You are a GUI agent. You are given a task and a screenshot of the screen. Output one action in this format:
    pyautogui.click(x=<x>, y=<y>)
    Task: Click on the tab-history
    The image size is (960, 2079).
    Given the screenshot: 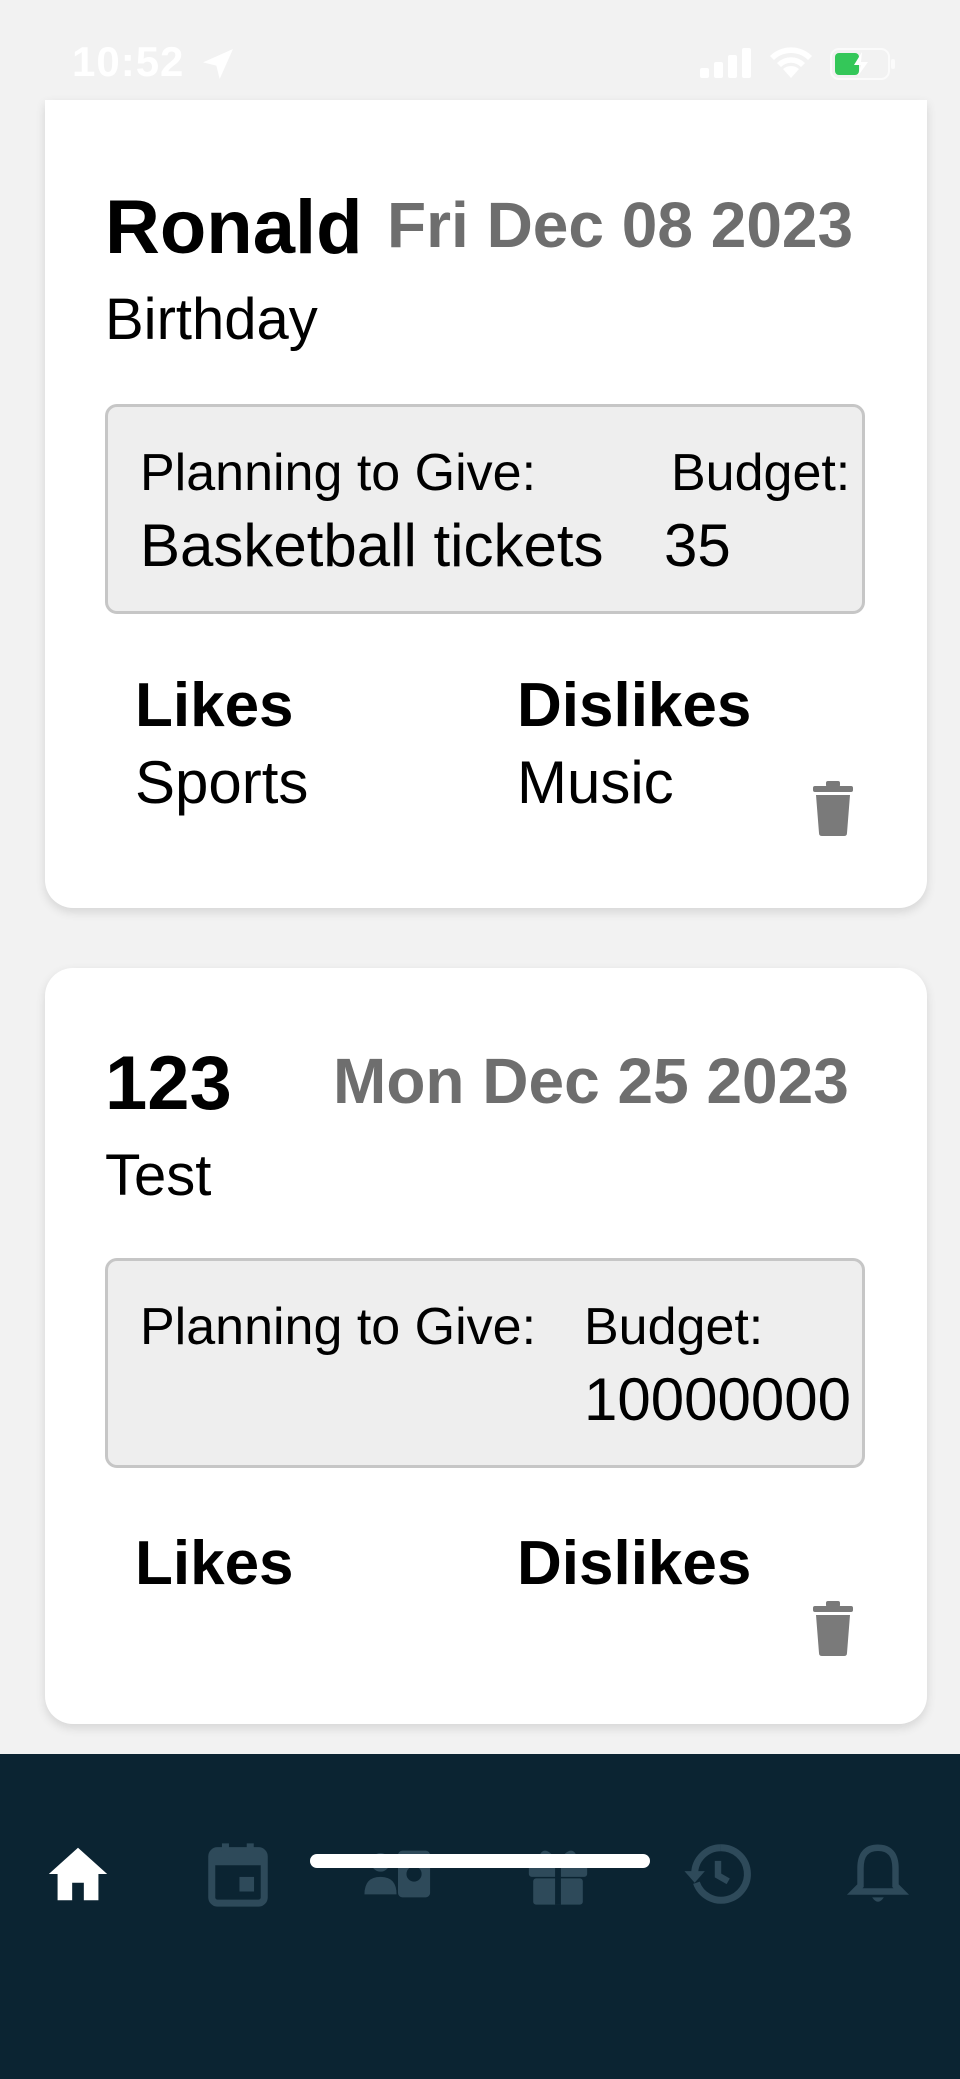 What is the action you would take?
    pyautogui.click(x=718, y=1874)
    